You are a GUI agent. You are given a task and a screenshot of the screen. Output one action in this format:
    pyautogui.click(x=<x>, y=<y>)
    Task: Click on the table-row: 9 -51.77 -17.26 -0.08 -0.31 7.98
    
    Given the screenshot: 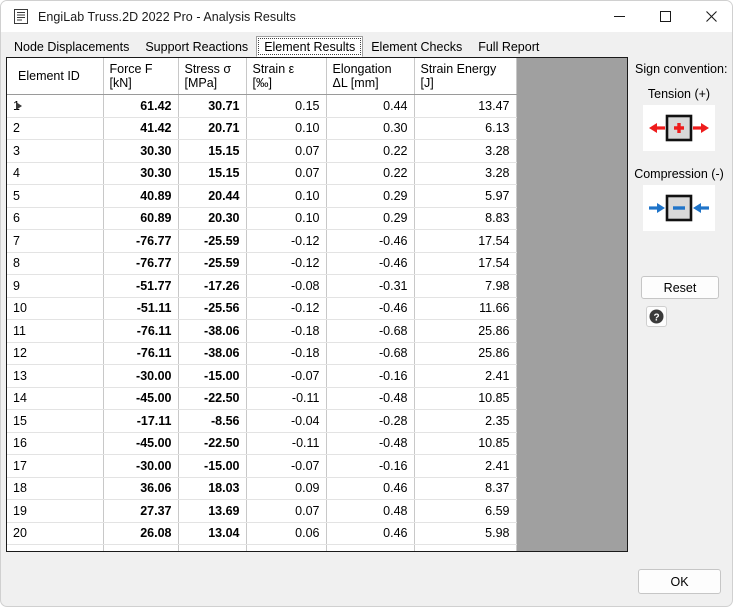 What is the action you would take?
    pyautogui.click(x=262, y=286)
    